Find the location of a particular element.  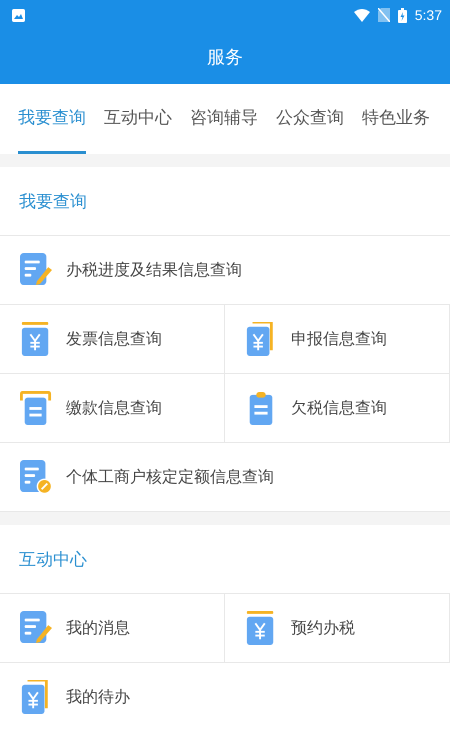

menu-item: 我的消息 is located at coordinates (112, 628).